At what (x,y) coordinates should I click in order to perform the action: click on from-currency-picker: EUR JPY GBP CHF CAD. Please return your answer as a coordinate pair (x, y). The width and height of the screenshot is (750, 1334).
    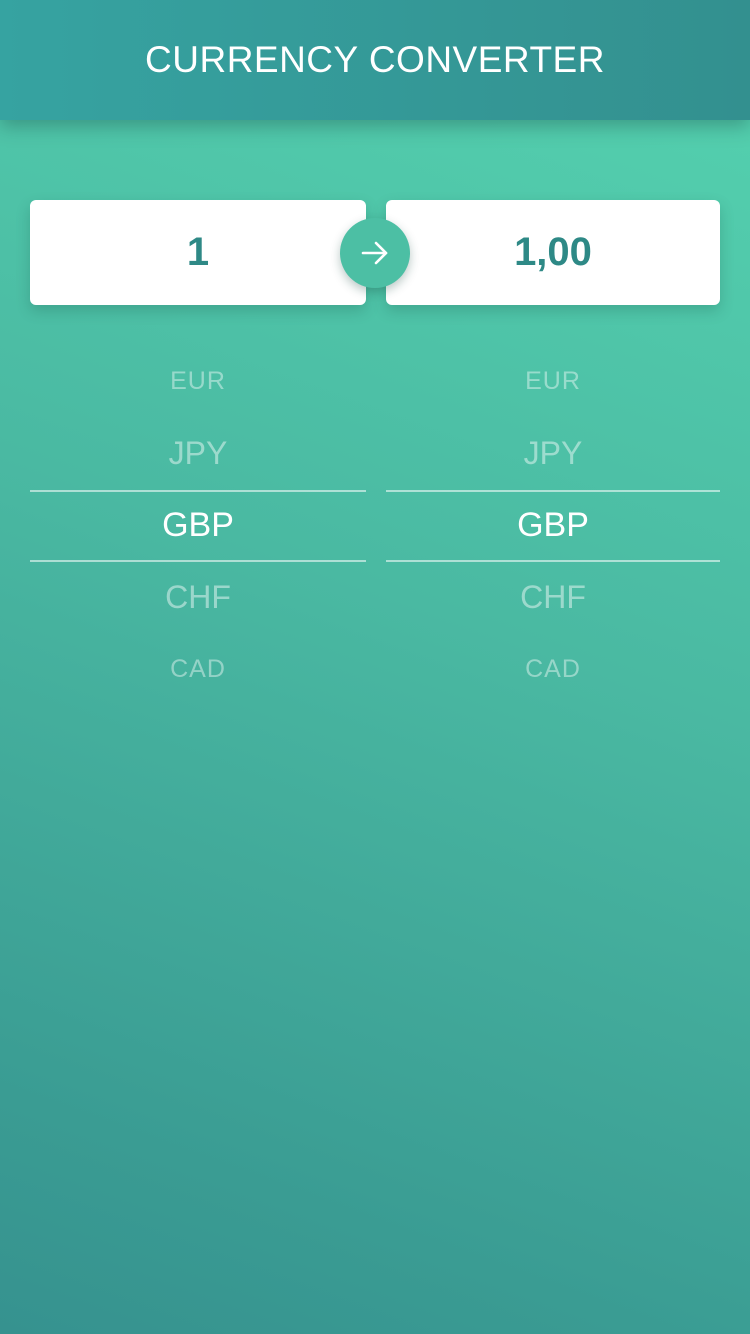
    Looking at the image, I should click on (198, 525).